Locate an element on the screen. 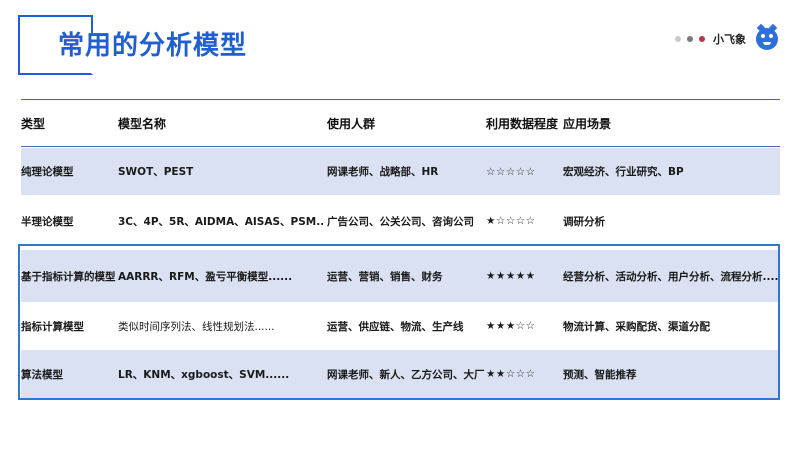  row-models: SWOT、PEST is located at coordinates (156, 172).